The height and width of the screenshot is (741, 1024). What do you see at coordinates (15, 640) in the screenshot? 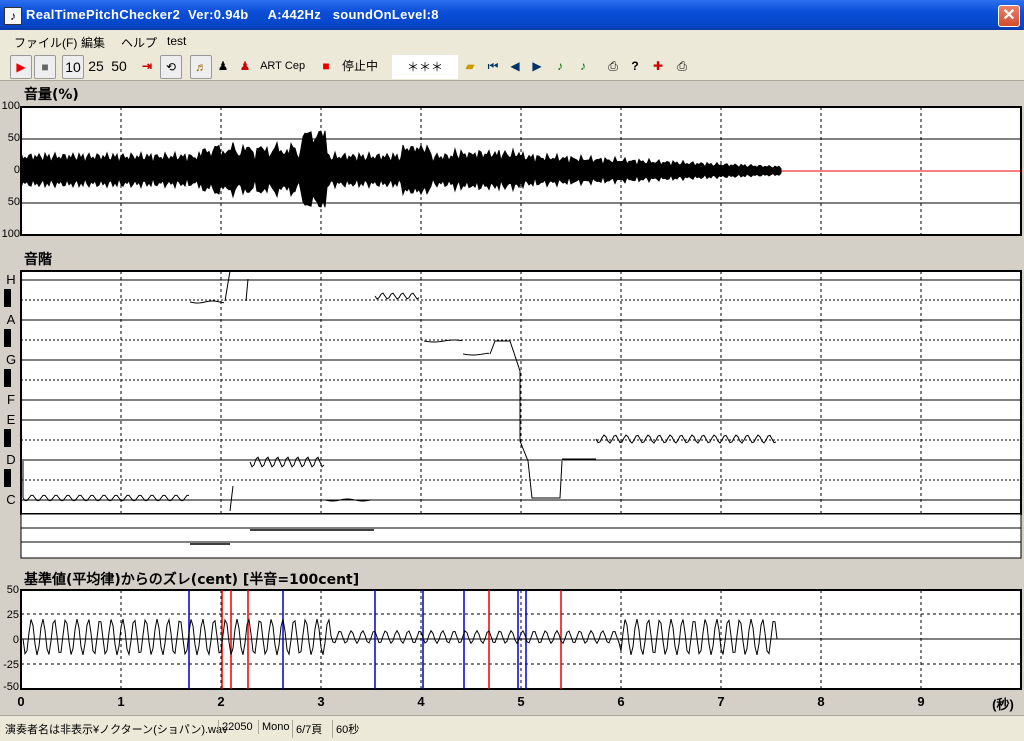
I see `dev-tick-0: 0` at bounding box center [15, 640].